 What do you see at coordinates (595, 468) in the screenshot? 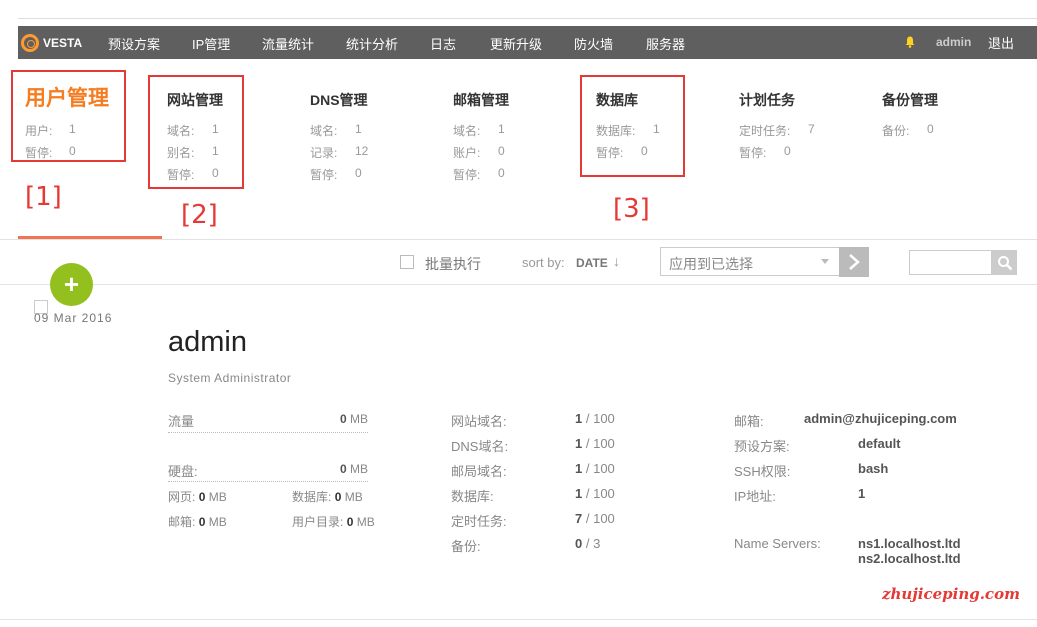
I see `limit-mail-value: 1 / 100` at bounding box center [595, 468].